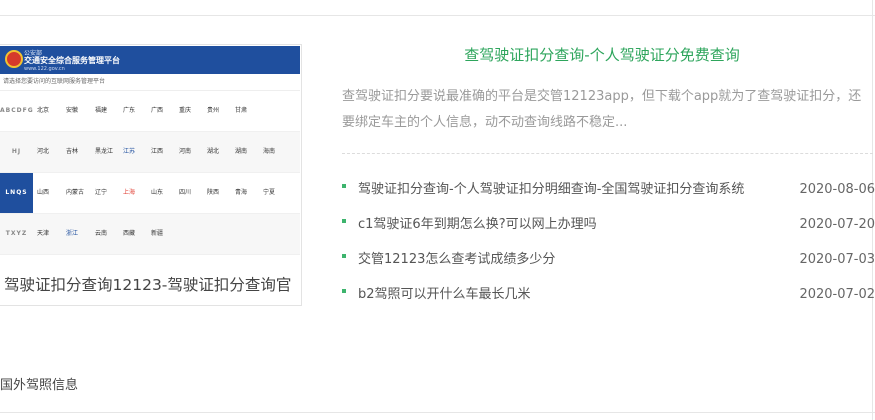 Image resolution: width=875 pixels, height=420 pixels. Describe the element at coordinates (72, 60) in the screenshot. I see `thumbnail-site-title: 交通安全综合服务管理平台` at that location.